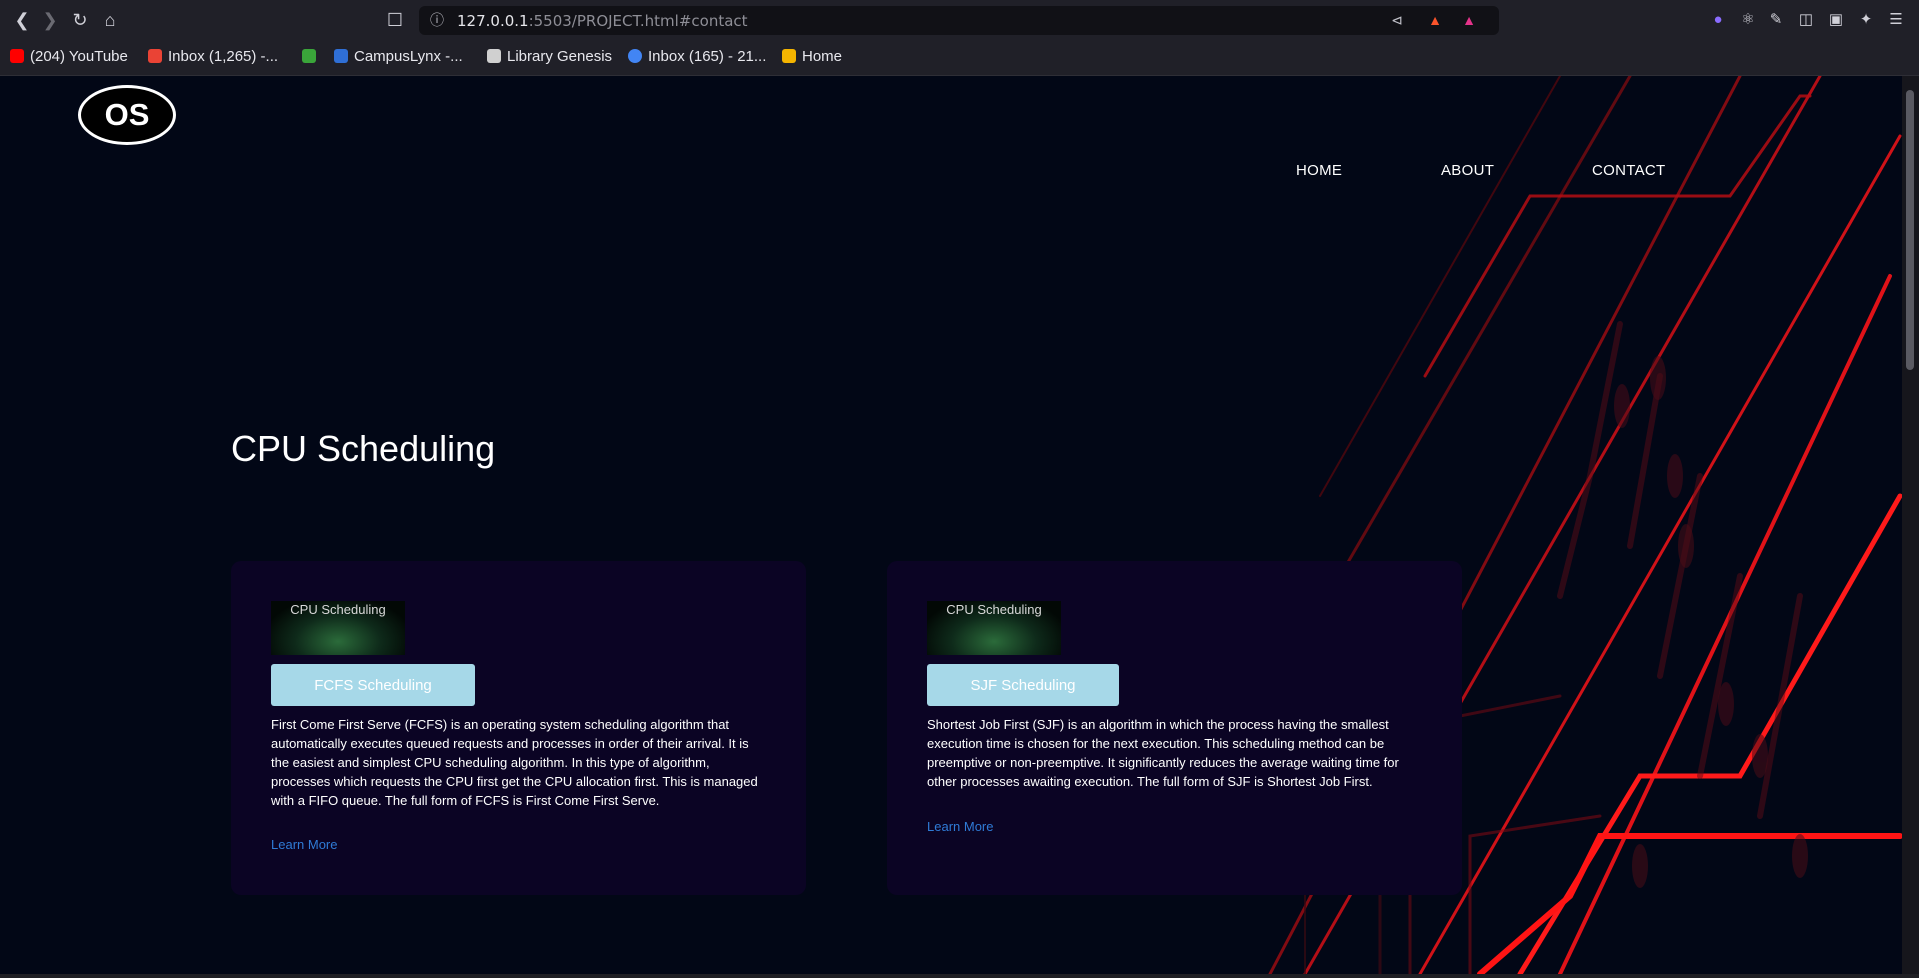 This screenshot has width=1919, height=978. I want to click on bookmark-icon: ☐, so click(395, 20).